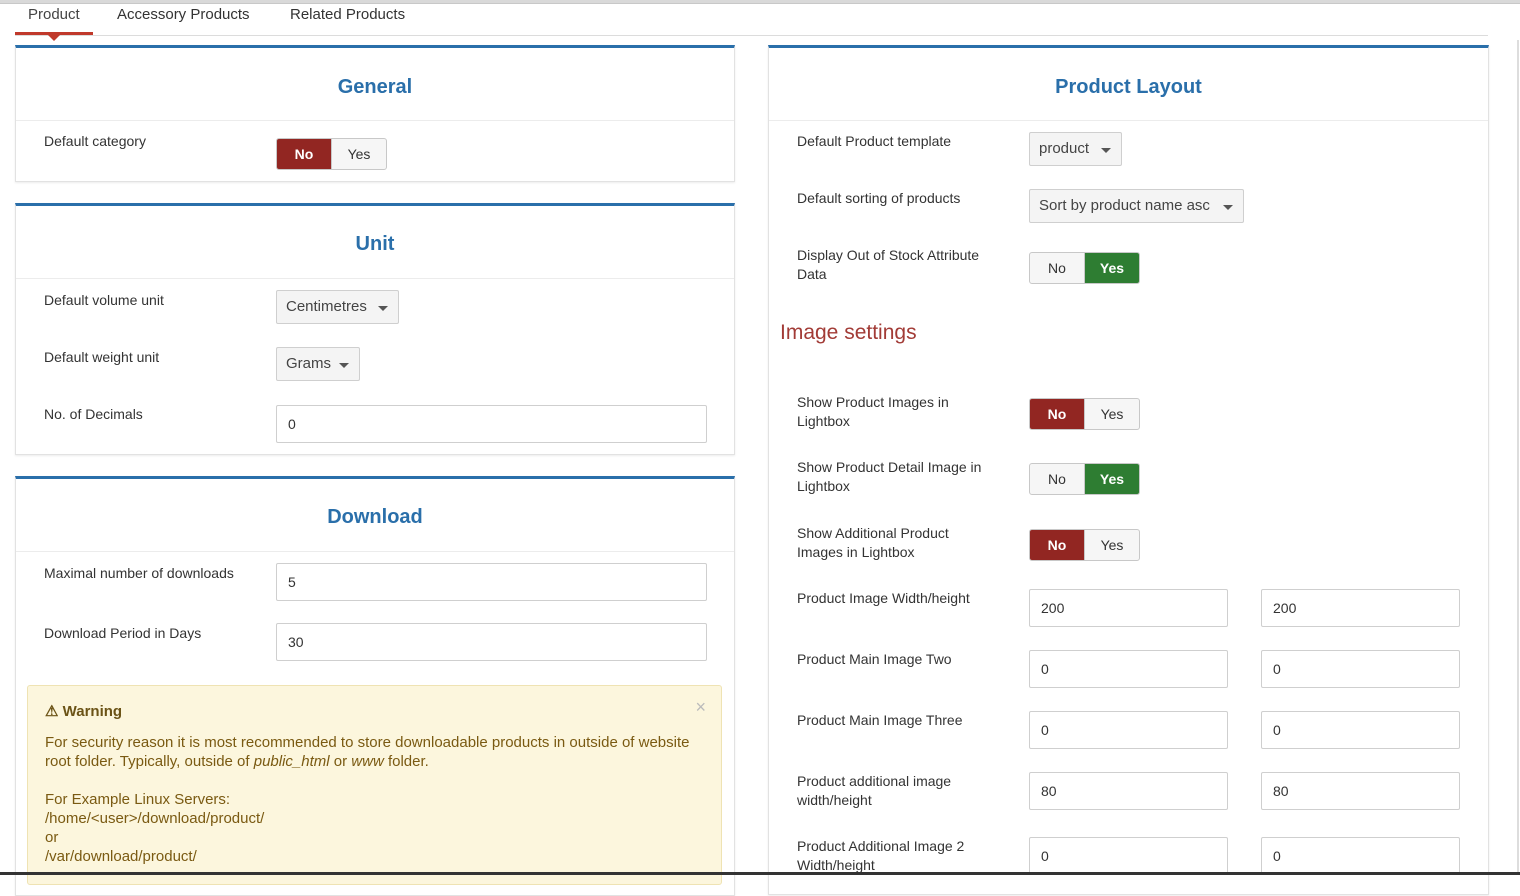 This screenshot has width=1520, height=896. Describe the element at coordinates (121, 856) in the screenshot. I see `warning-path-2: /var/download/product/` at that location.